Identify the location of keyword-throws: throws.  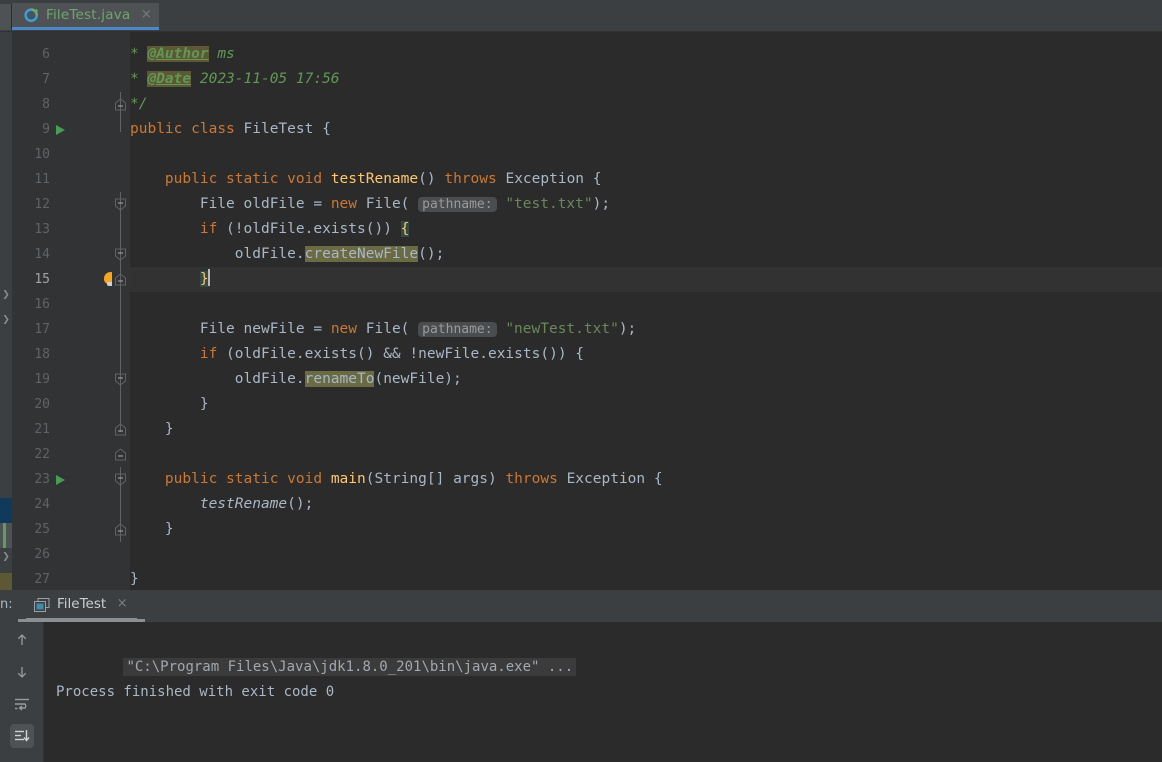
(531, 479).